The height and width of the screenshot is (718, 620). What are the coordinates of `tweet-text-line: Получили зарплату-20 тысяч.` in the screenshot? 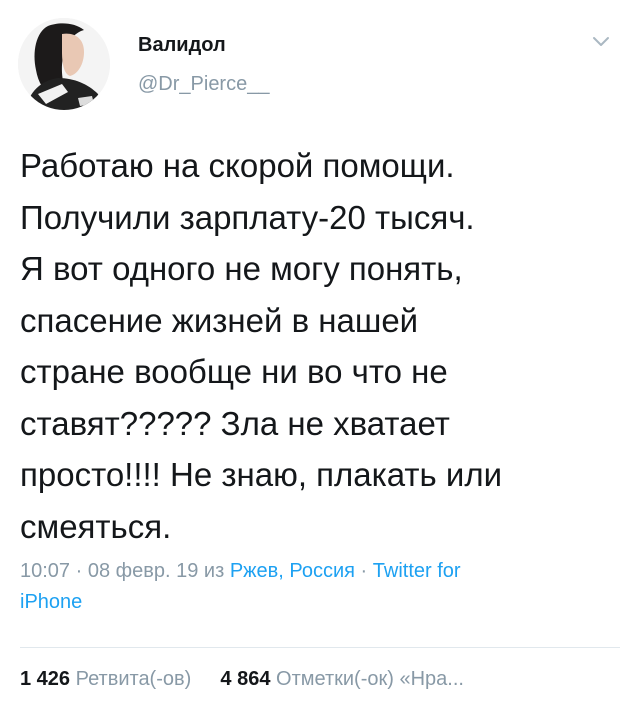 It's located at (247, 217).